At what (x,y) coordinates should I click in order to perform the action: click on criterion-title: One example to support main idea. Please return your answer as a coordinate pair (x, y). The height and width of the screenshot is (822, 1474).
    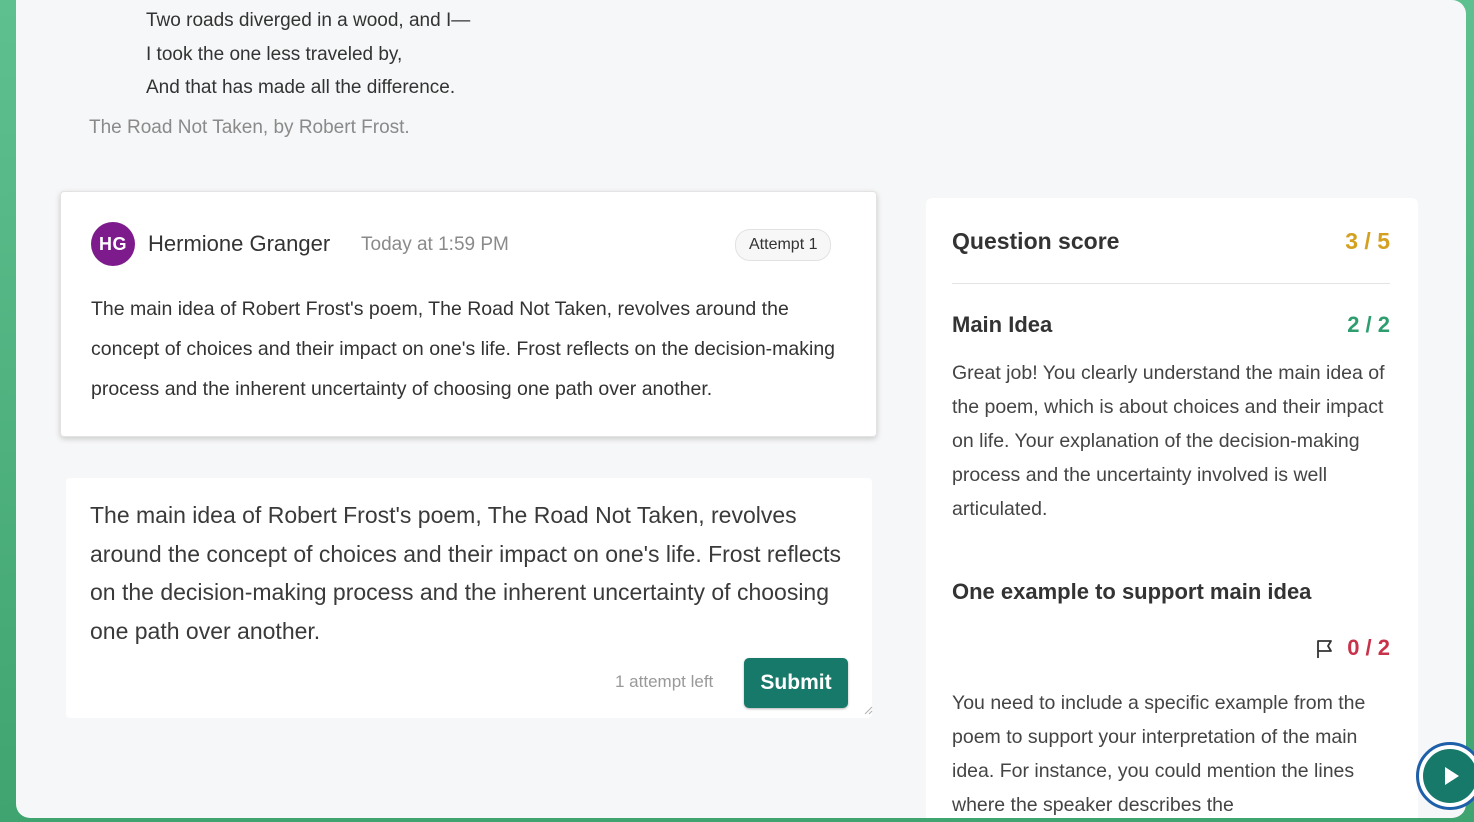
    Looking at the image, I should click on (1132, 591).